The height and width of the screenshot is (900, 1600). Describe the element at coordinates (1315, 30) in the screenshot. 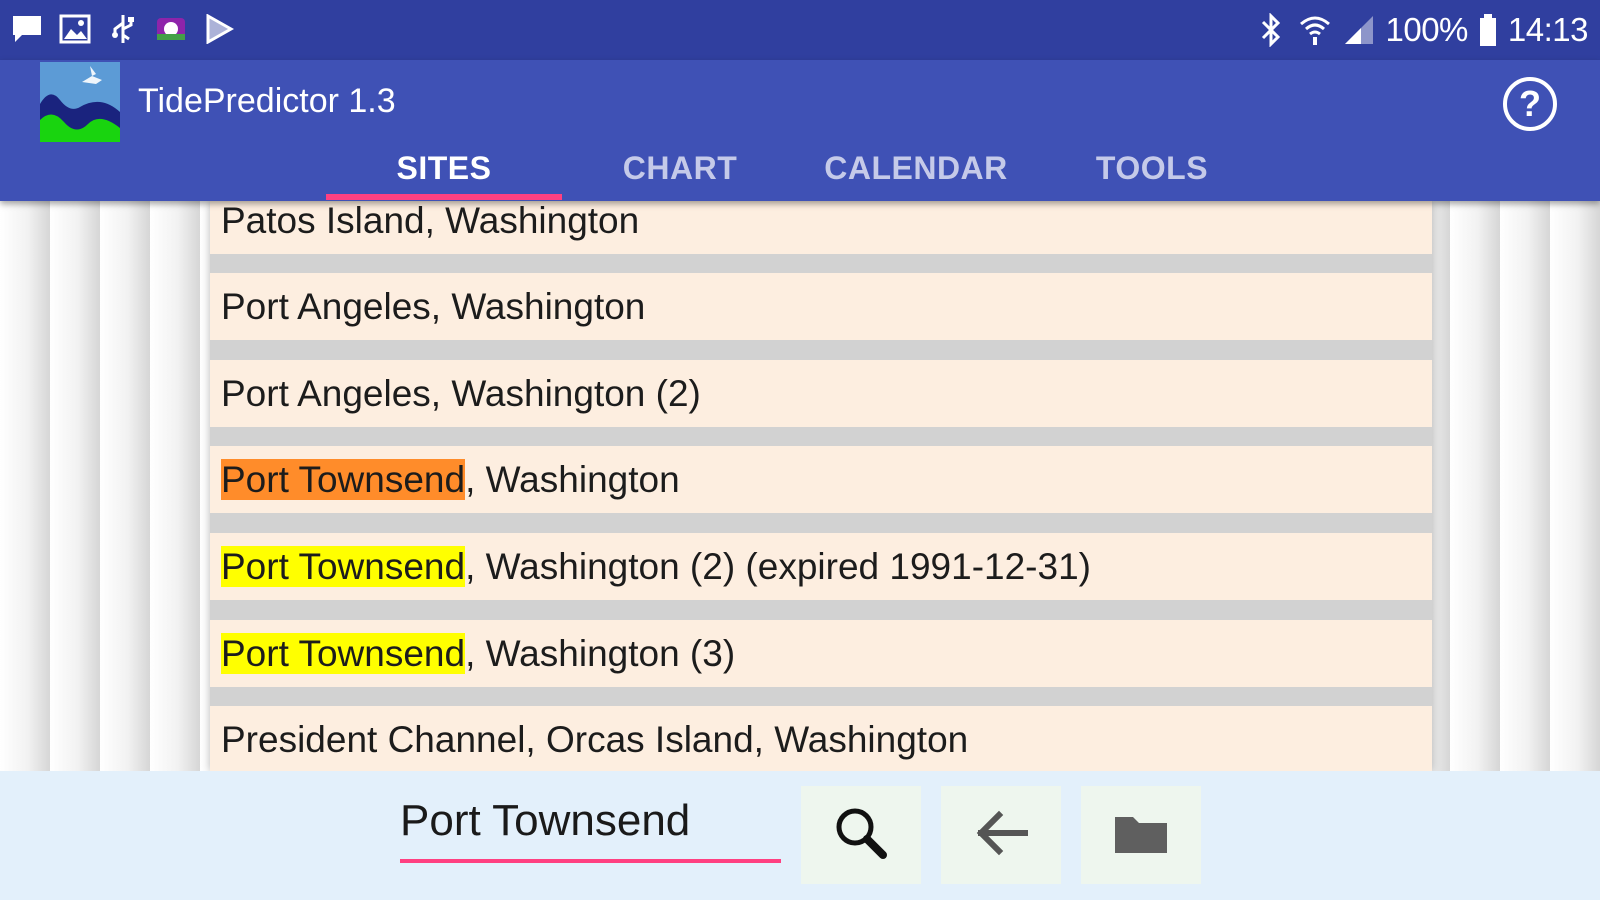

I see `wifi-icon` at that location.